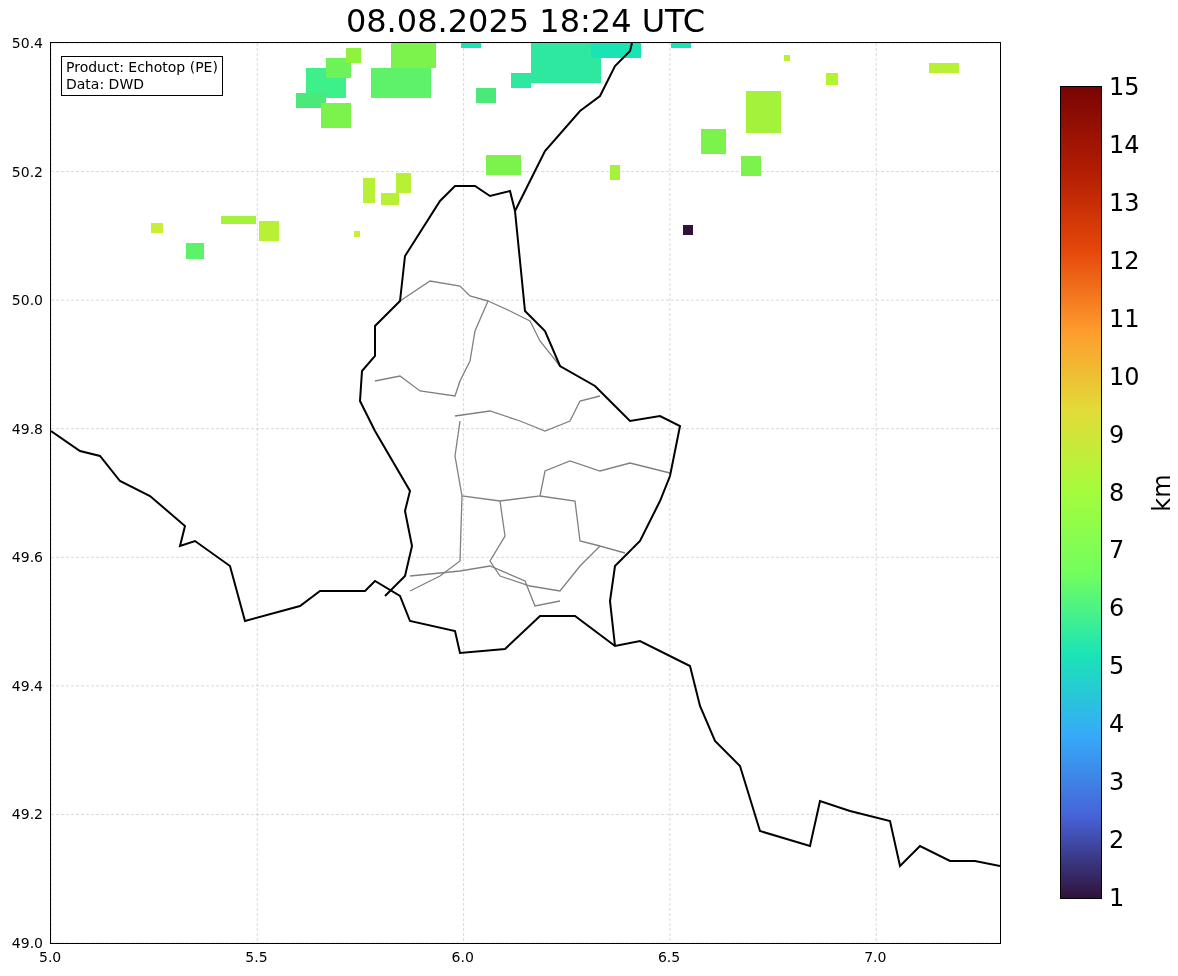 This screenshot has height=976, width=1178. What do you see at coordinates (1124, 202) in the screenshot?
I see `colorbar-tick-label: 13` at bounding box center [1124, 202].